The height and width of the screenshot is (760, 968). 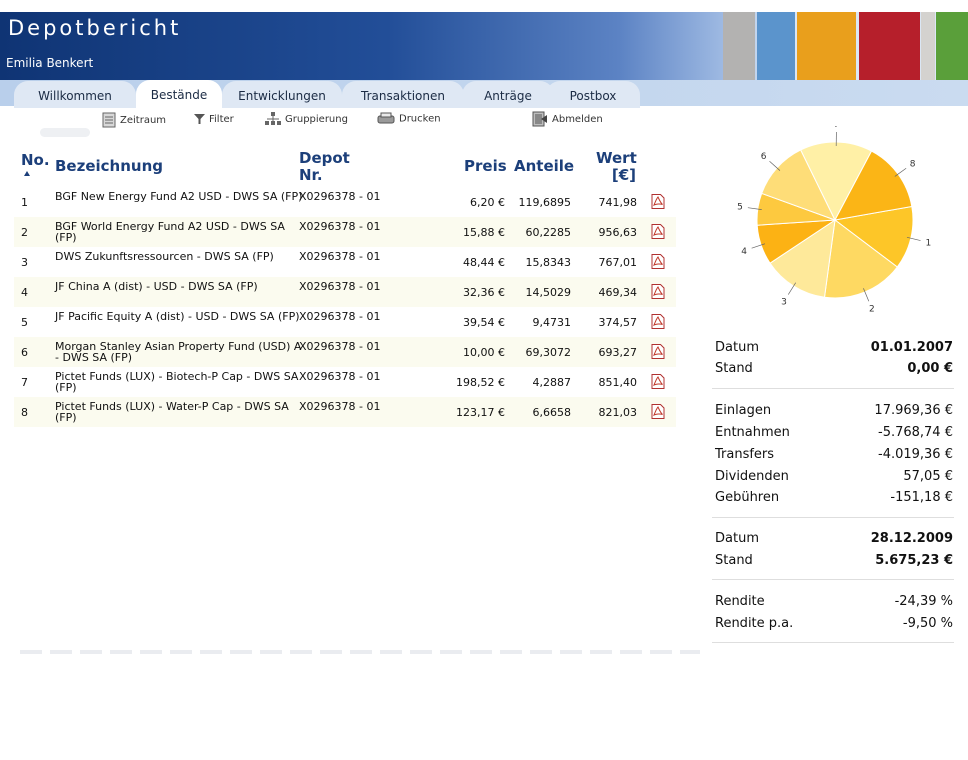 What do you see at coordinates (484, 352) in the screenshot?
I see `cell-preis: 10,00 €` at bounding box center [484, 352].